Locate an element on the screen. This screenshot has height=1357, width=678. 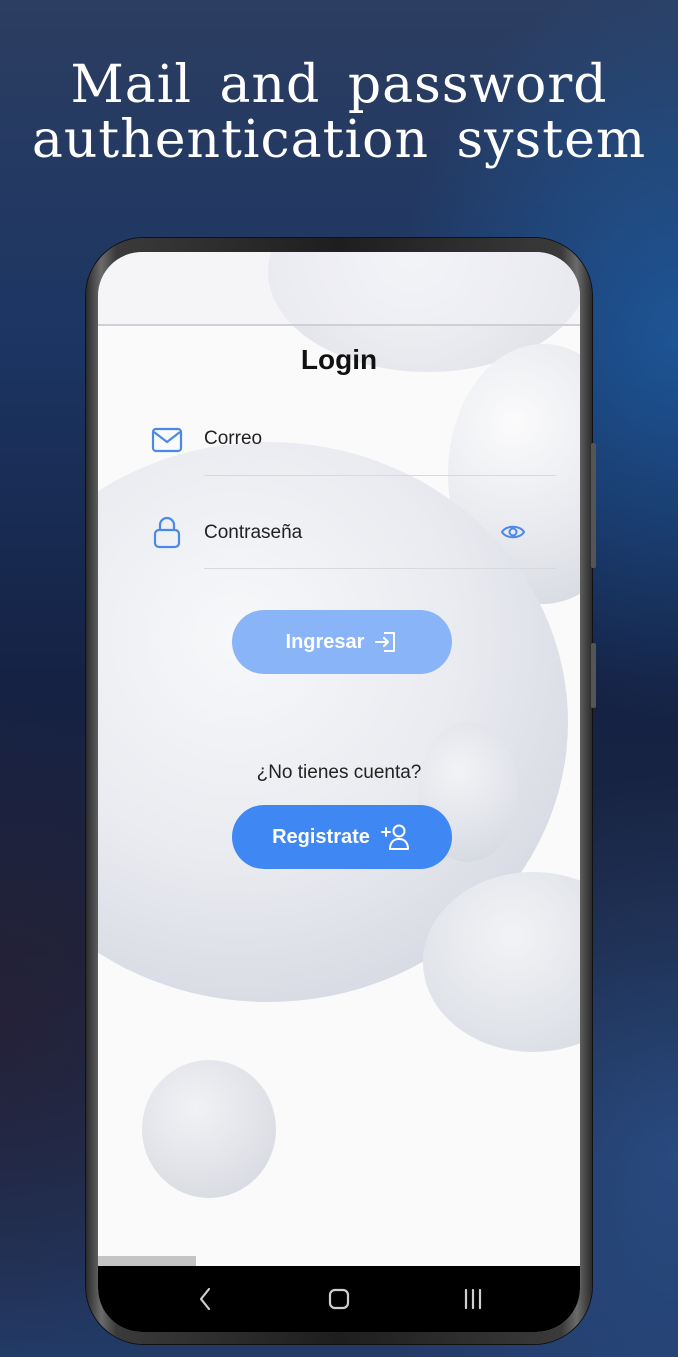
nav-recents-button is located at coordinates (473, 1299).